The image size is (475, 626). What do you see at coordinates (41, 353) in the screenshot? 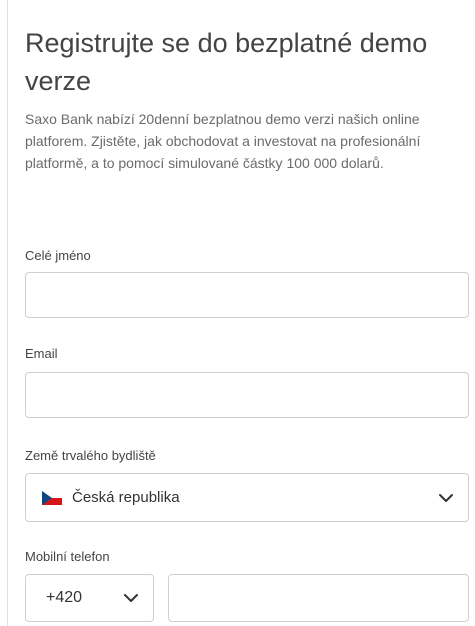
I see `email-label: Email` at bounding box center [41, 353].